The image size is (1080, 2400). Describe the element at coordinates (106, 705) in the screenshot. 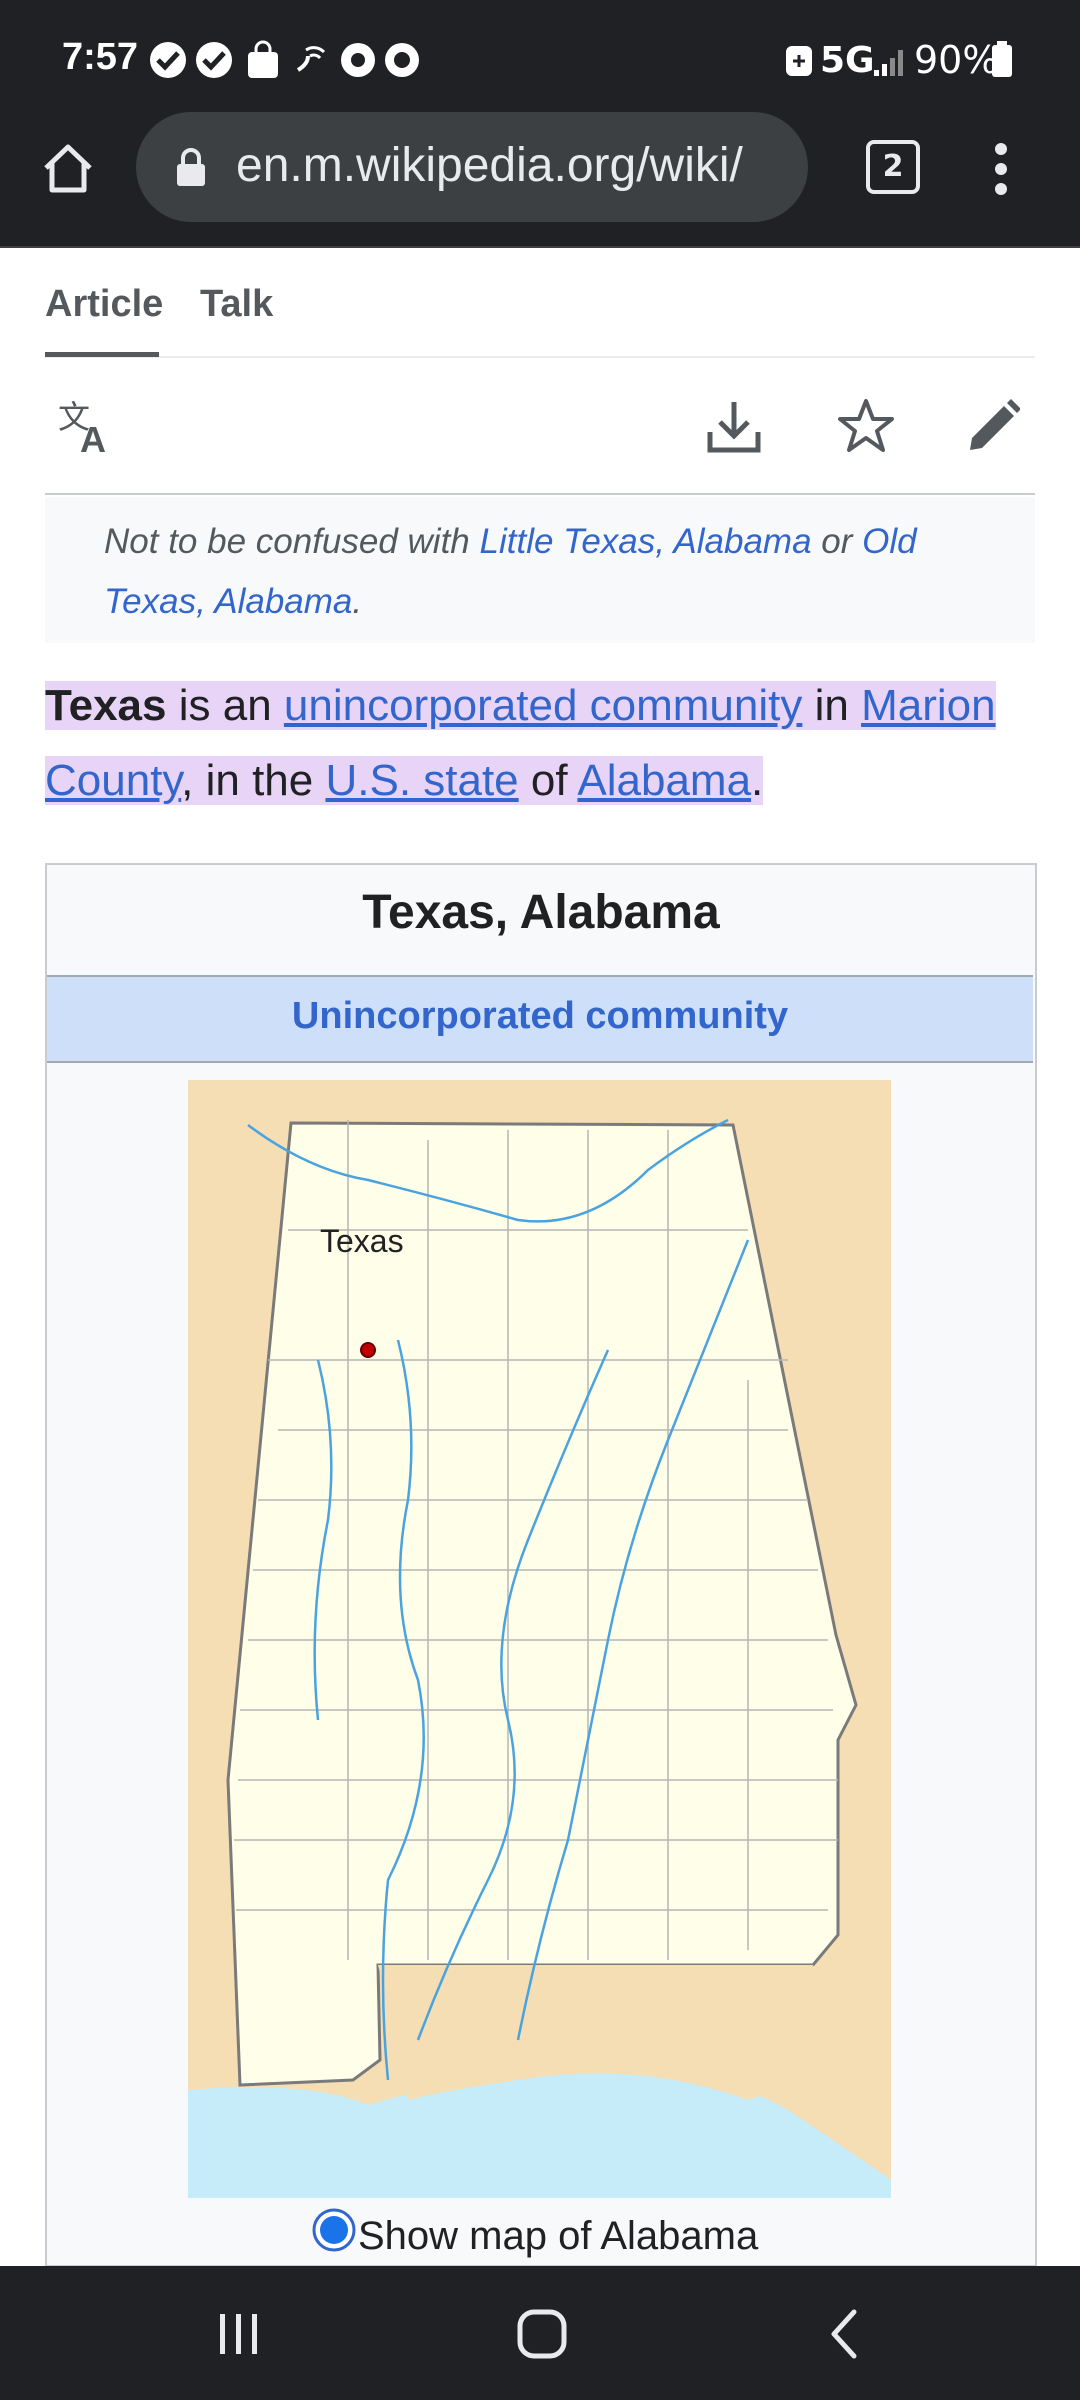

I see `article-subject: Texas` at that location.